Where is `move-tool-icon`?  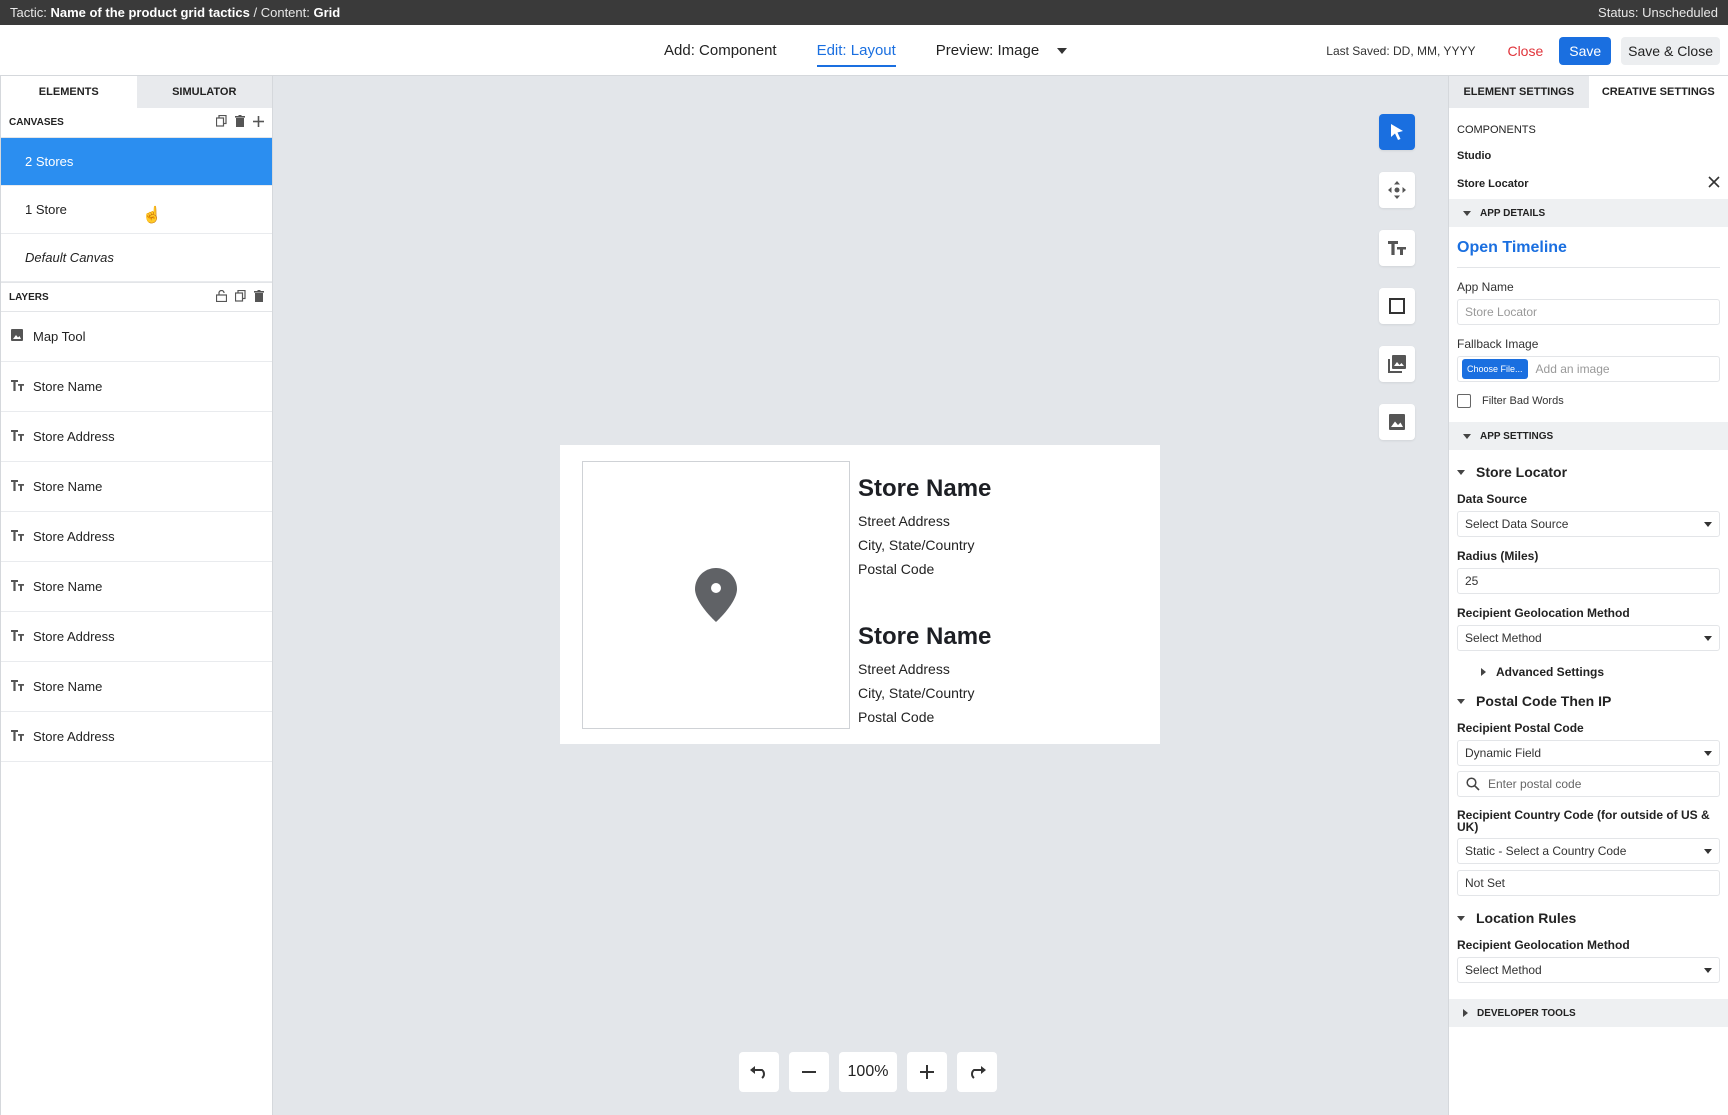 move-tool-icon is located at coordinates (1397, 190).